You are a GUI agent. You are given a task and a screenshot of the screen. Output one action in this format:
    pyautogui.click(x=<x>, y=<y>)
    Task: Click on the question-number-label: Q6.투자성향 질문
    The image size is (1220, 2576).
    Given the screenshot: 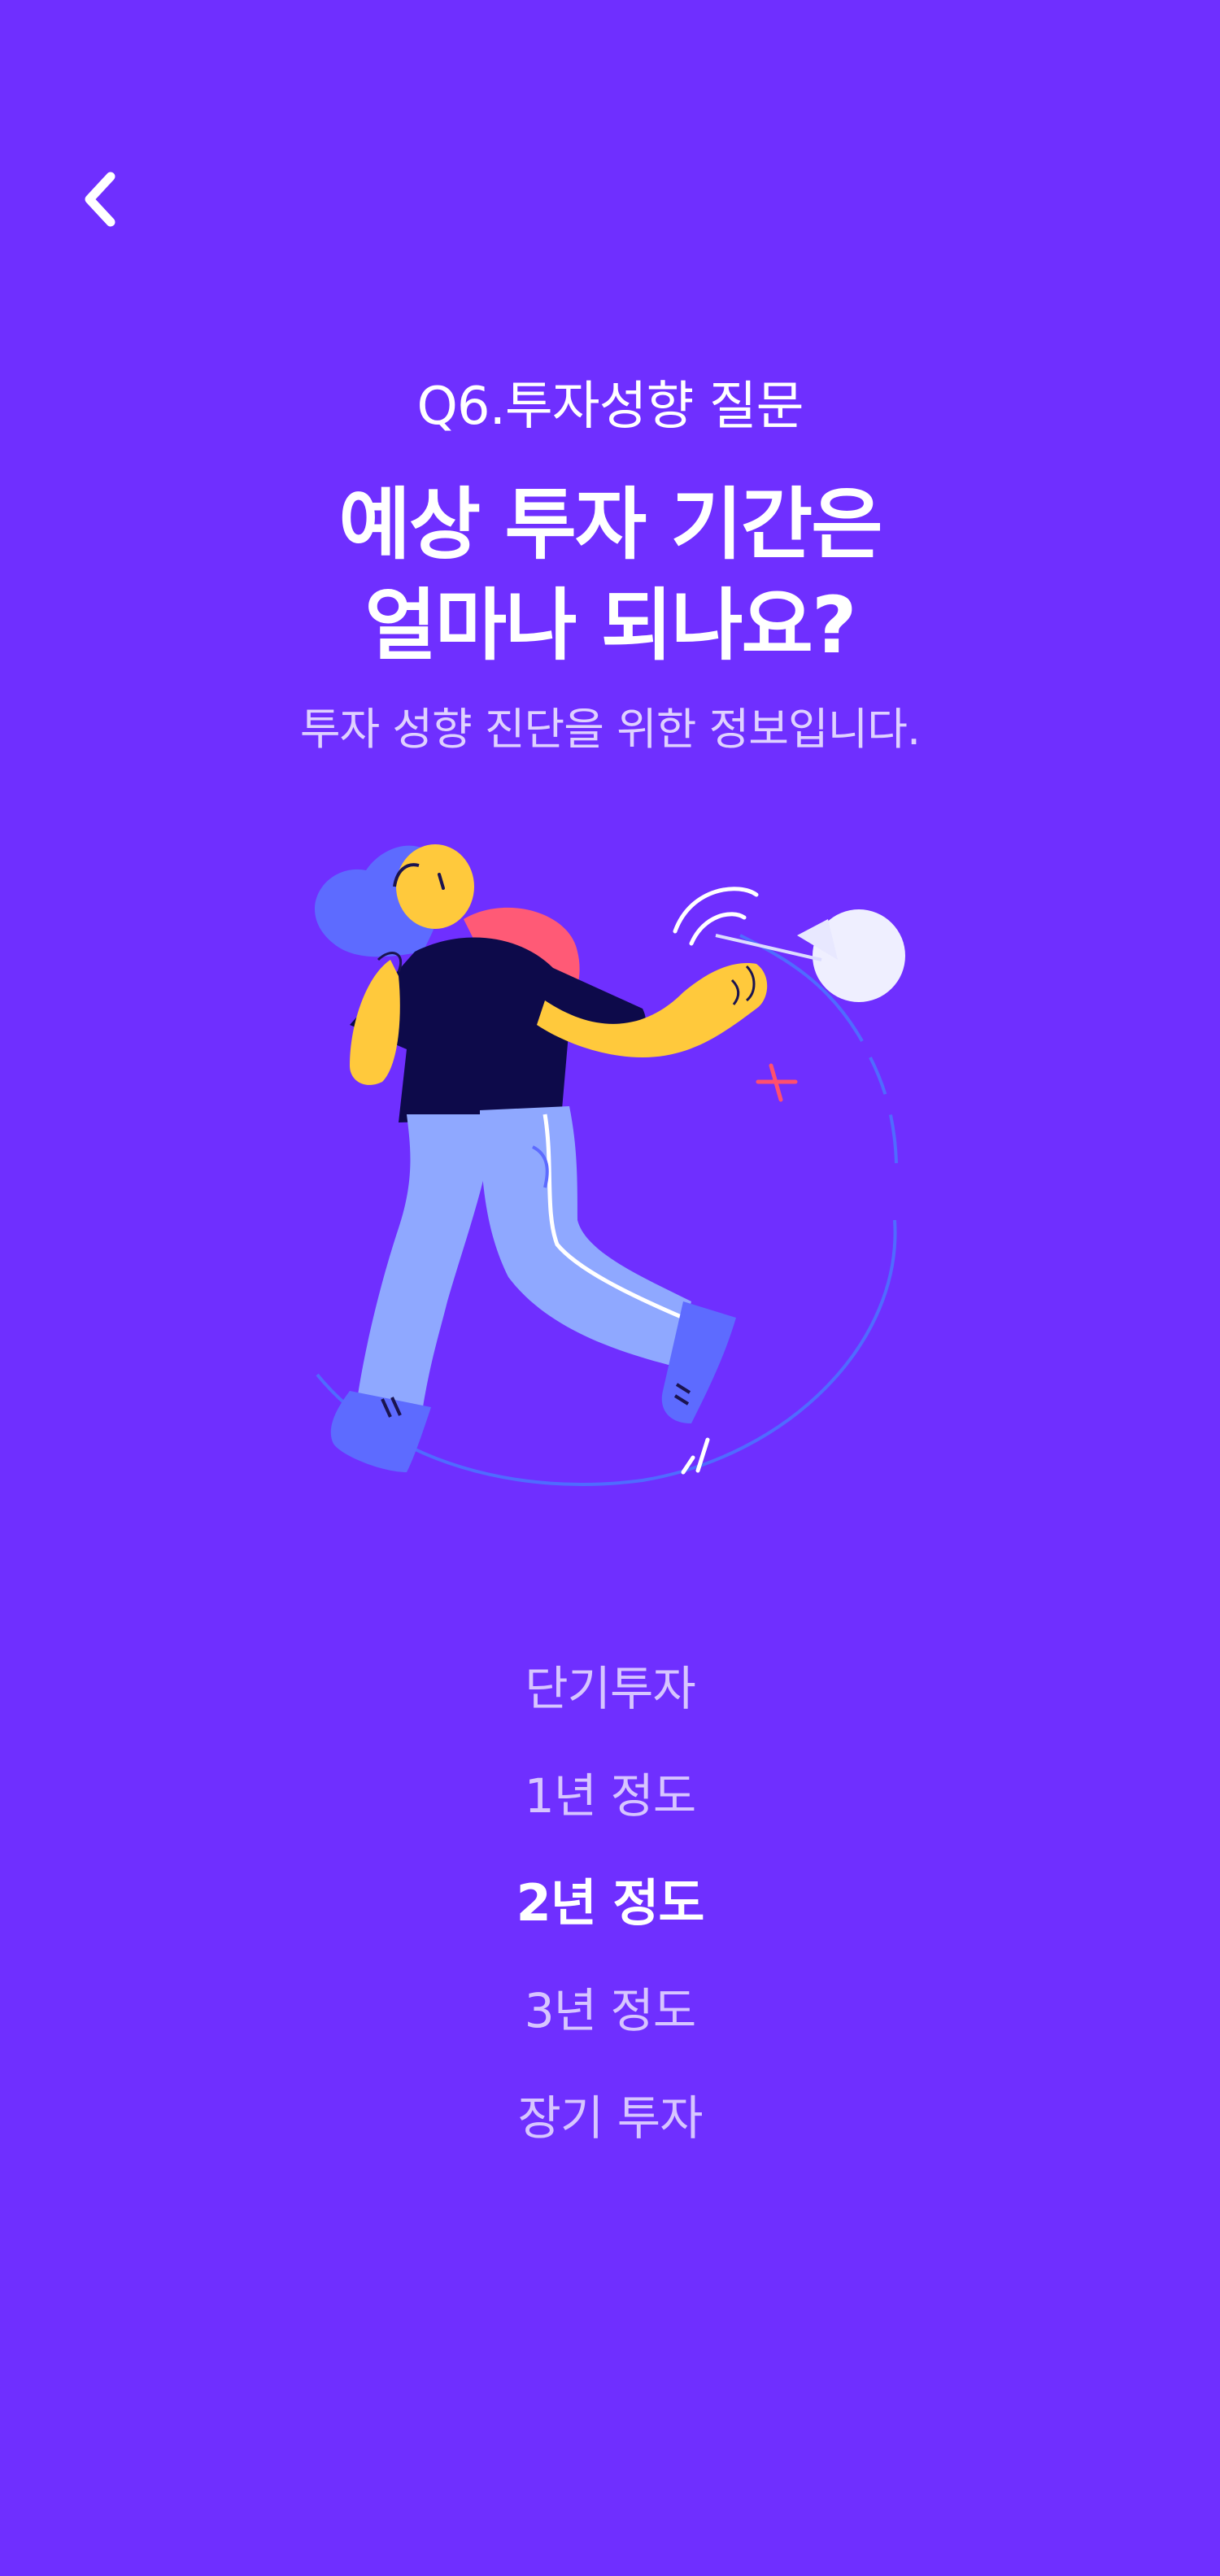 What is the action you would take?
    pyautogui.click(x=610, y=407)
    